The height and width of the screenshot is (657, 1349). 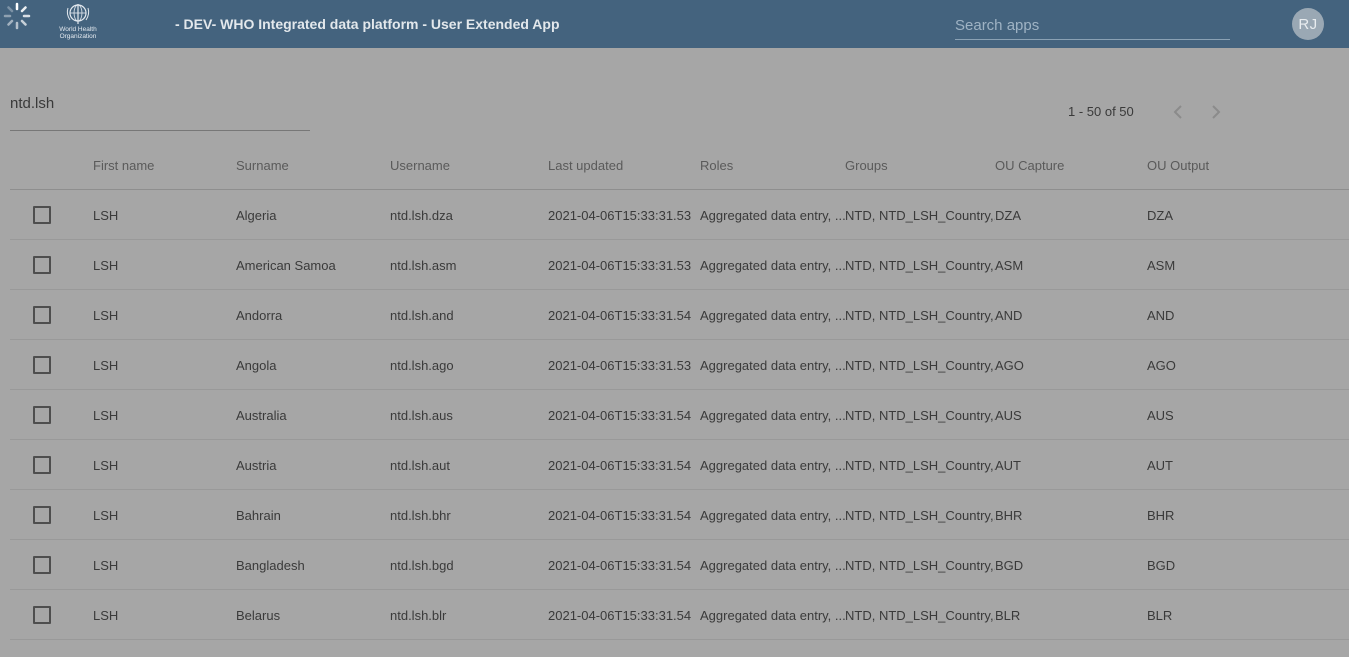 I want to click on search-apps-input, so click(x=1092, y=25).